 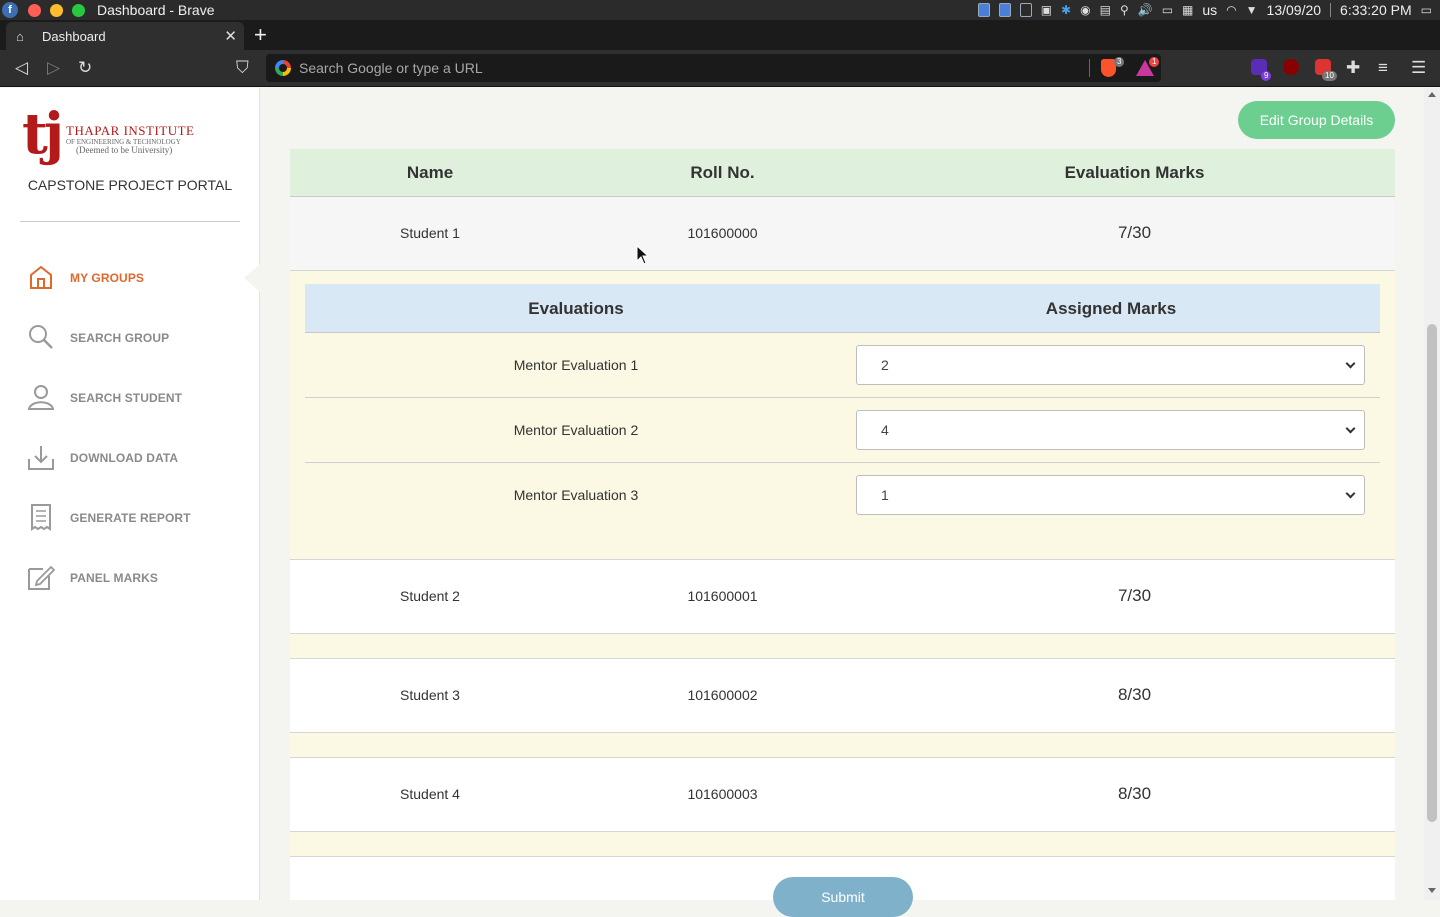 I want to click on search-icon, so click(x=41, y=337).